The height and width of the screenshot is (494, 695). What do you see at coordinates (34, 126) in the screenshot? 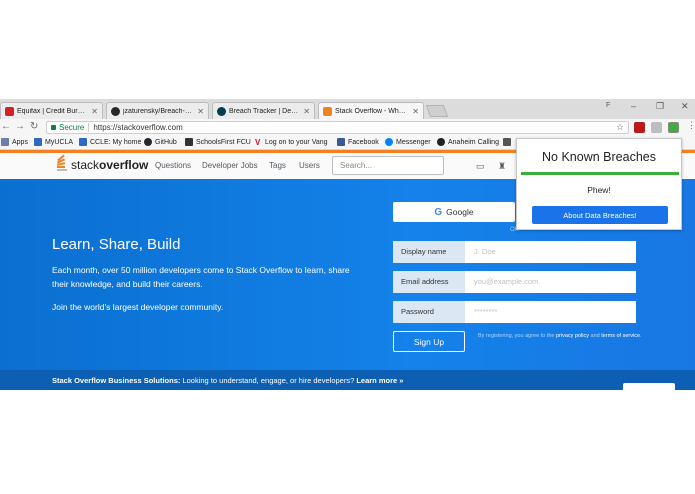
I see `reload-icon: ↻` at bounding box center [34, 126].